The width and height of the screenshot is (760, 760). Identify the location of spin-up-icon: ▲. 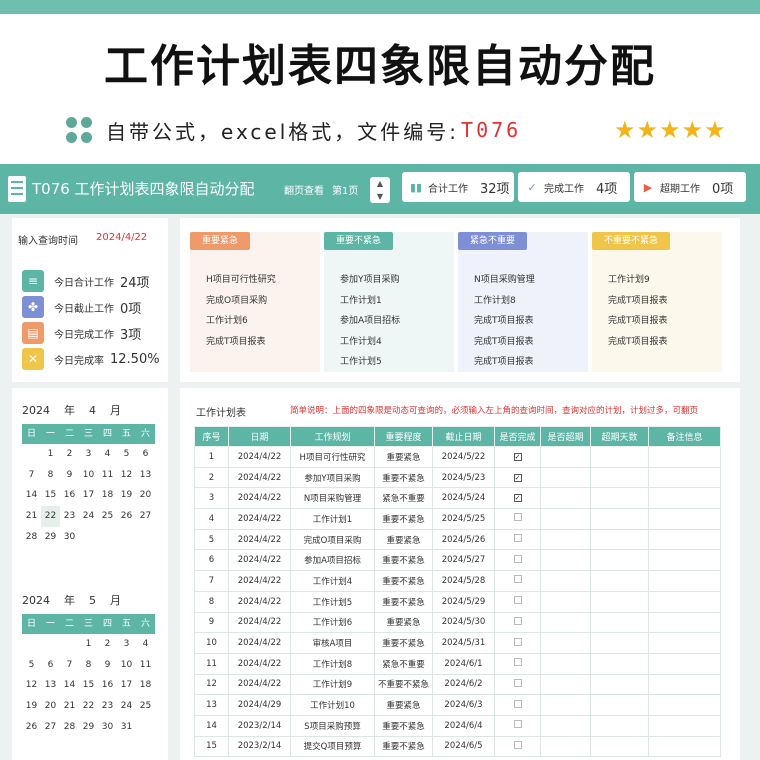
(380, 183).